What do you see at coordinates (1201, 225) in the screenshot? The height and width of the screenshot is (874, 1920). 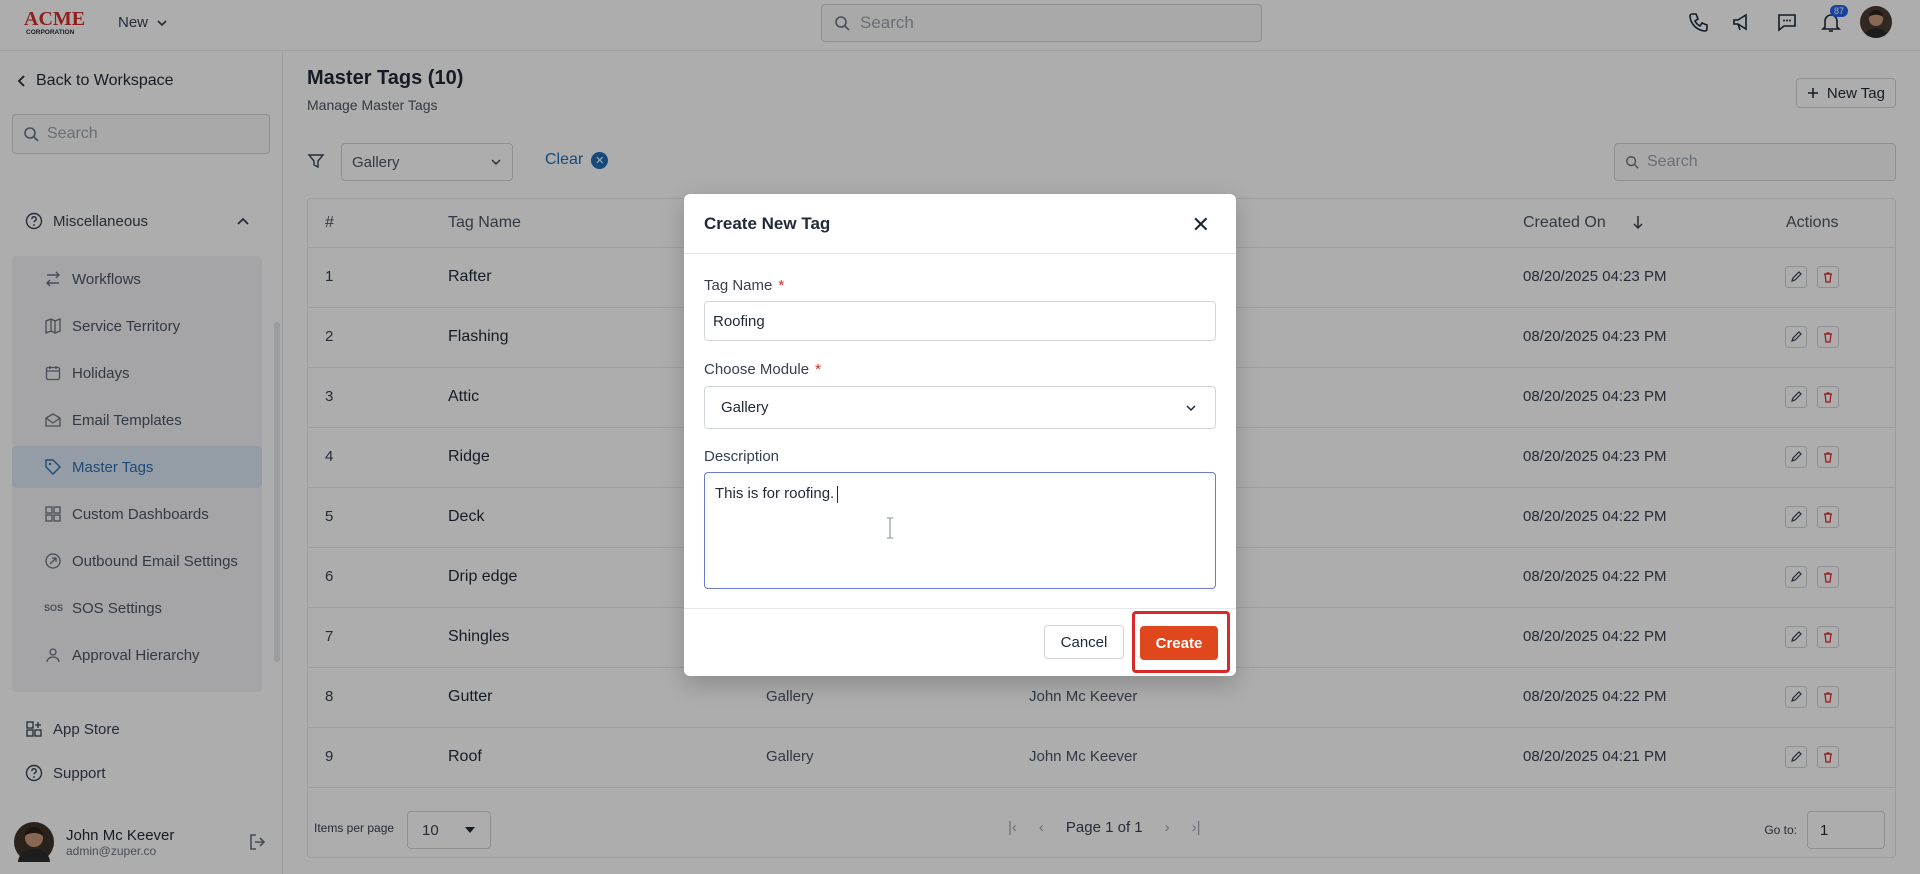 I see `close-icon: ✕` at bounding box center [1201, 225].